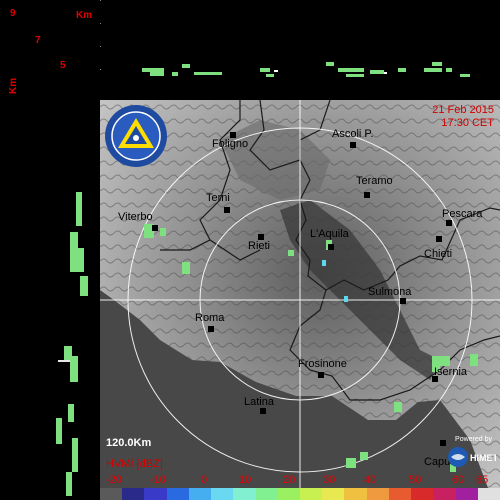 This screenshot has height=500, width=500. I want to click on city-marker-terni, so click(227, 210).